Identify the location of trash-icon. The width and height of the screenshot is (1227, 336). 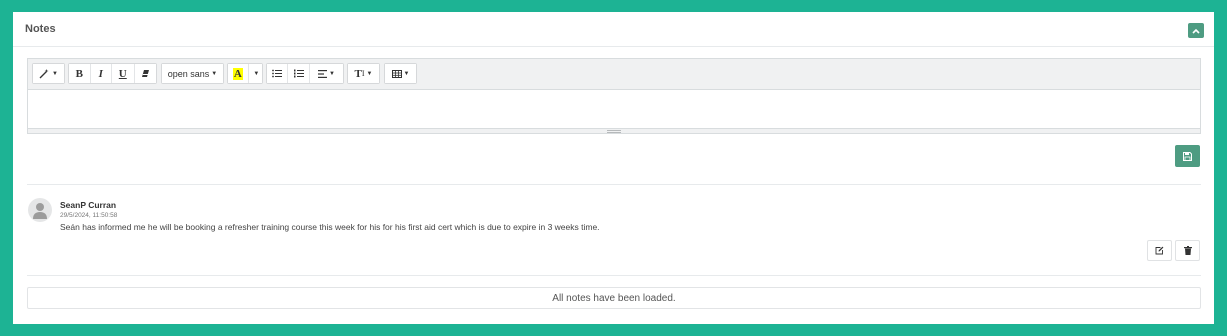
(1187, 250).